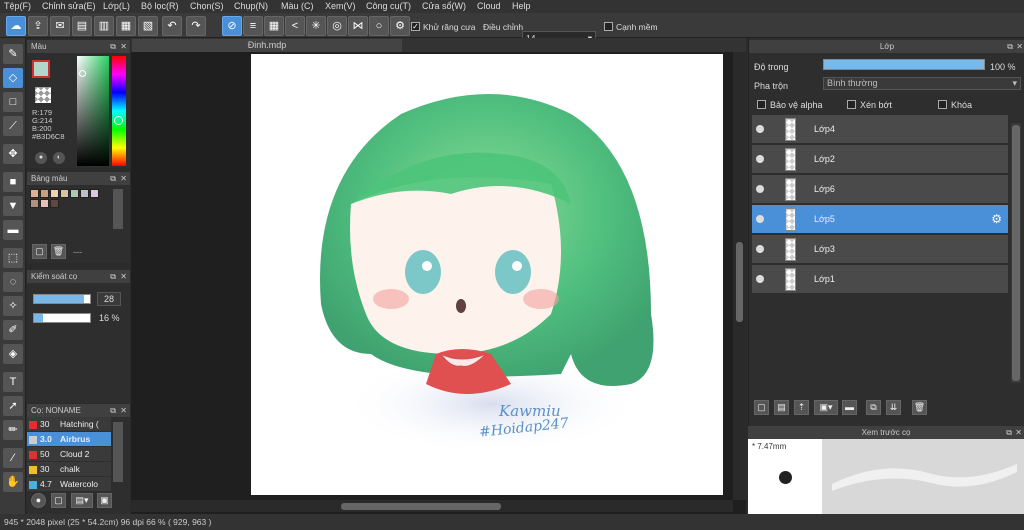 The image size is (1024, 530). I want to click on new-layer-icon: ▢, so click(761, 407).